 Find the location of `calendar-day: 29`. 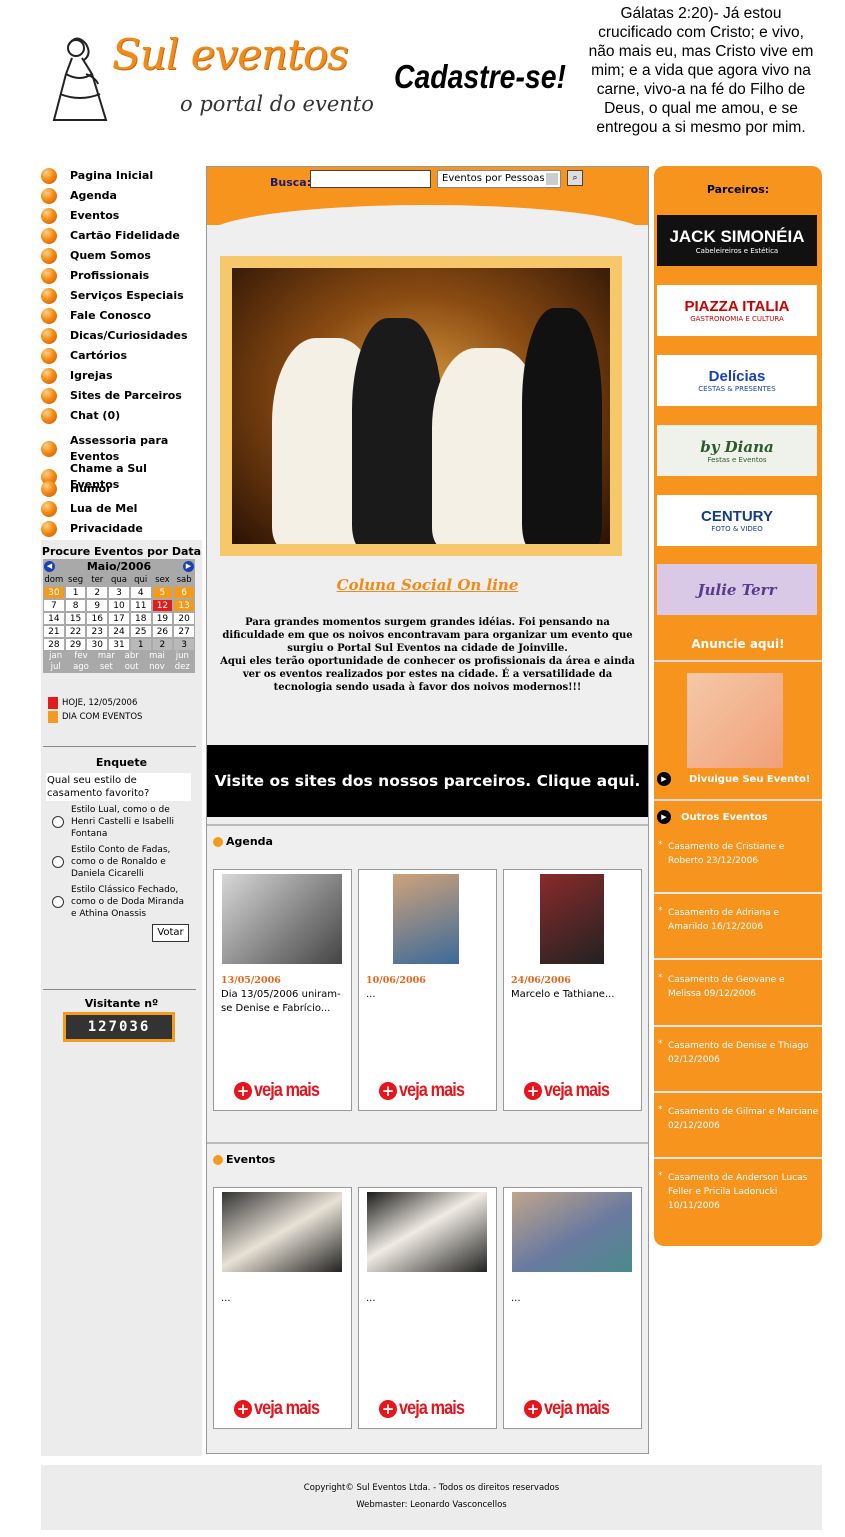

calendar-day: 29 is located at coordinates (75, 644).